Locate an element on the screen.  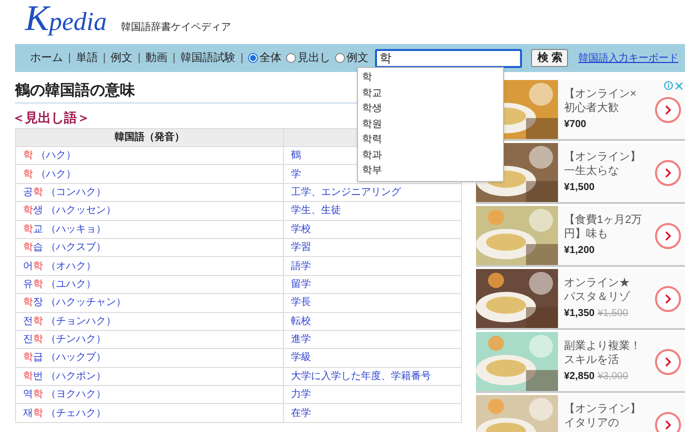
ad-old-price: ¥3,000 is located at coordinates (613, 377).